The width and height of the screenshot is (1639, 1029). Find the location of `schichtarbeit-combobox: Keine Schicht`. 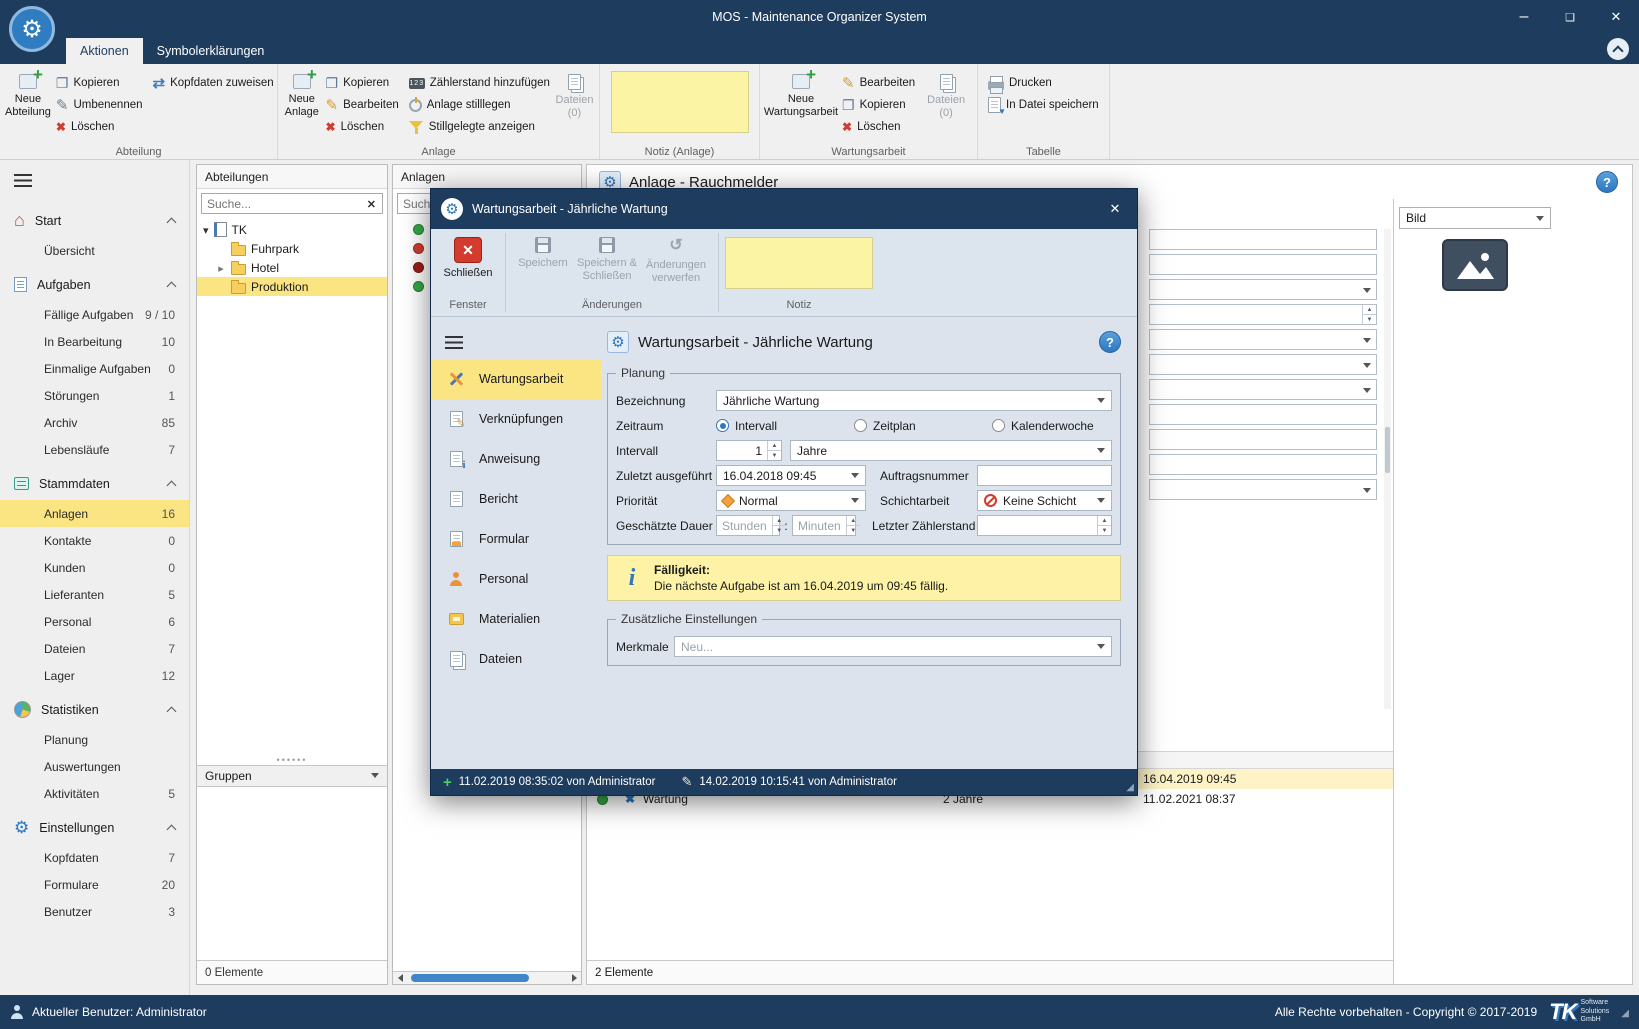

schichtarbeit-combobox: Keine Schicht is located at coordinates (1044, 500).